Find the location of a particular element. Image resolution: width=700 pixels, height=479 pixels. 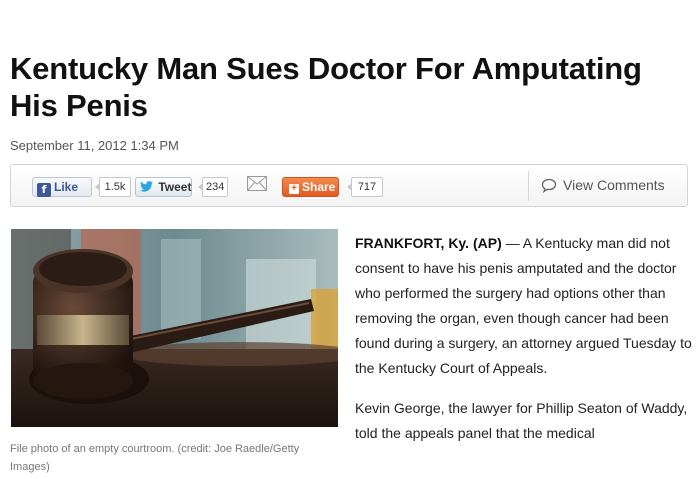

tweet-count: 234 is located at coordinates (213, 187).